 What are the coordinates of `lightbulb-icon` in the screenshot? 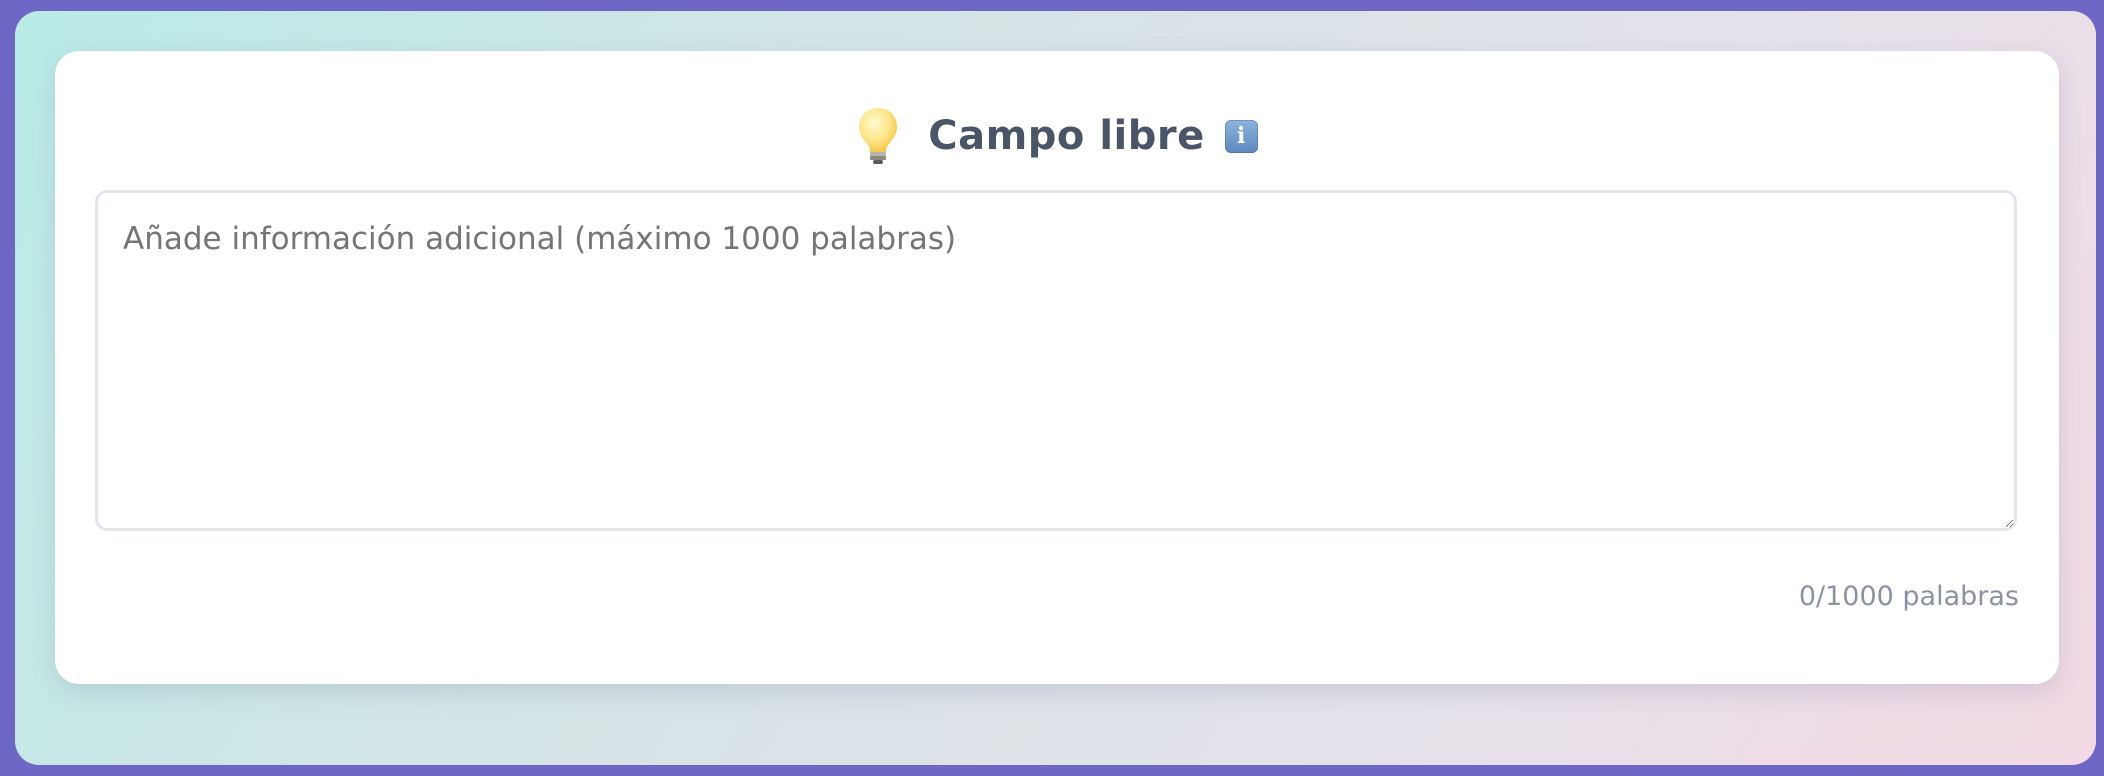 It's located at (878, 136).